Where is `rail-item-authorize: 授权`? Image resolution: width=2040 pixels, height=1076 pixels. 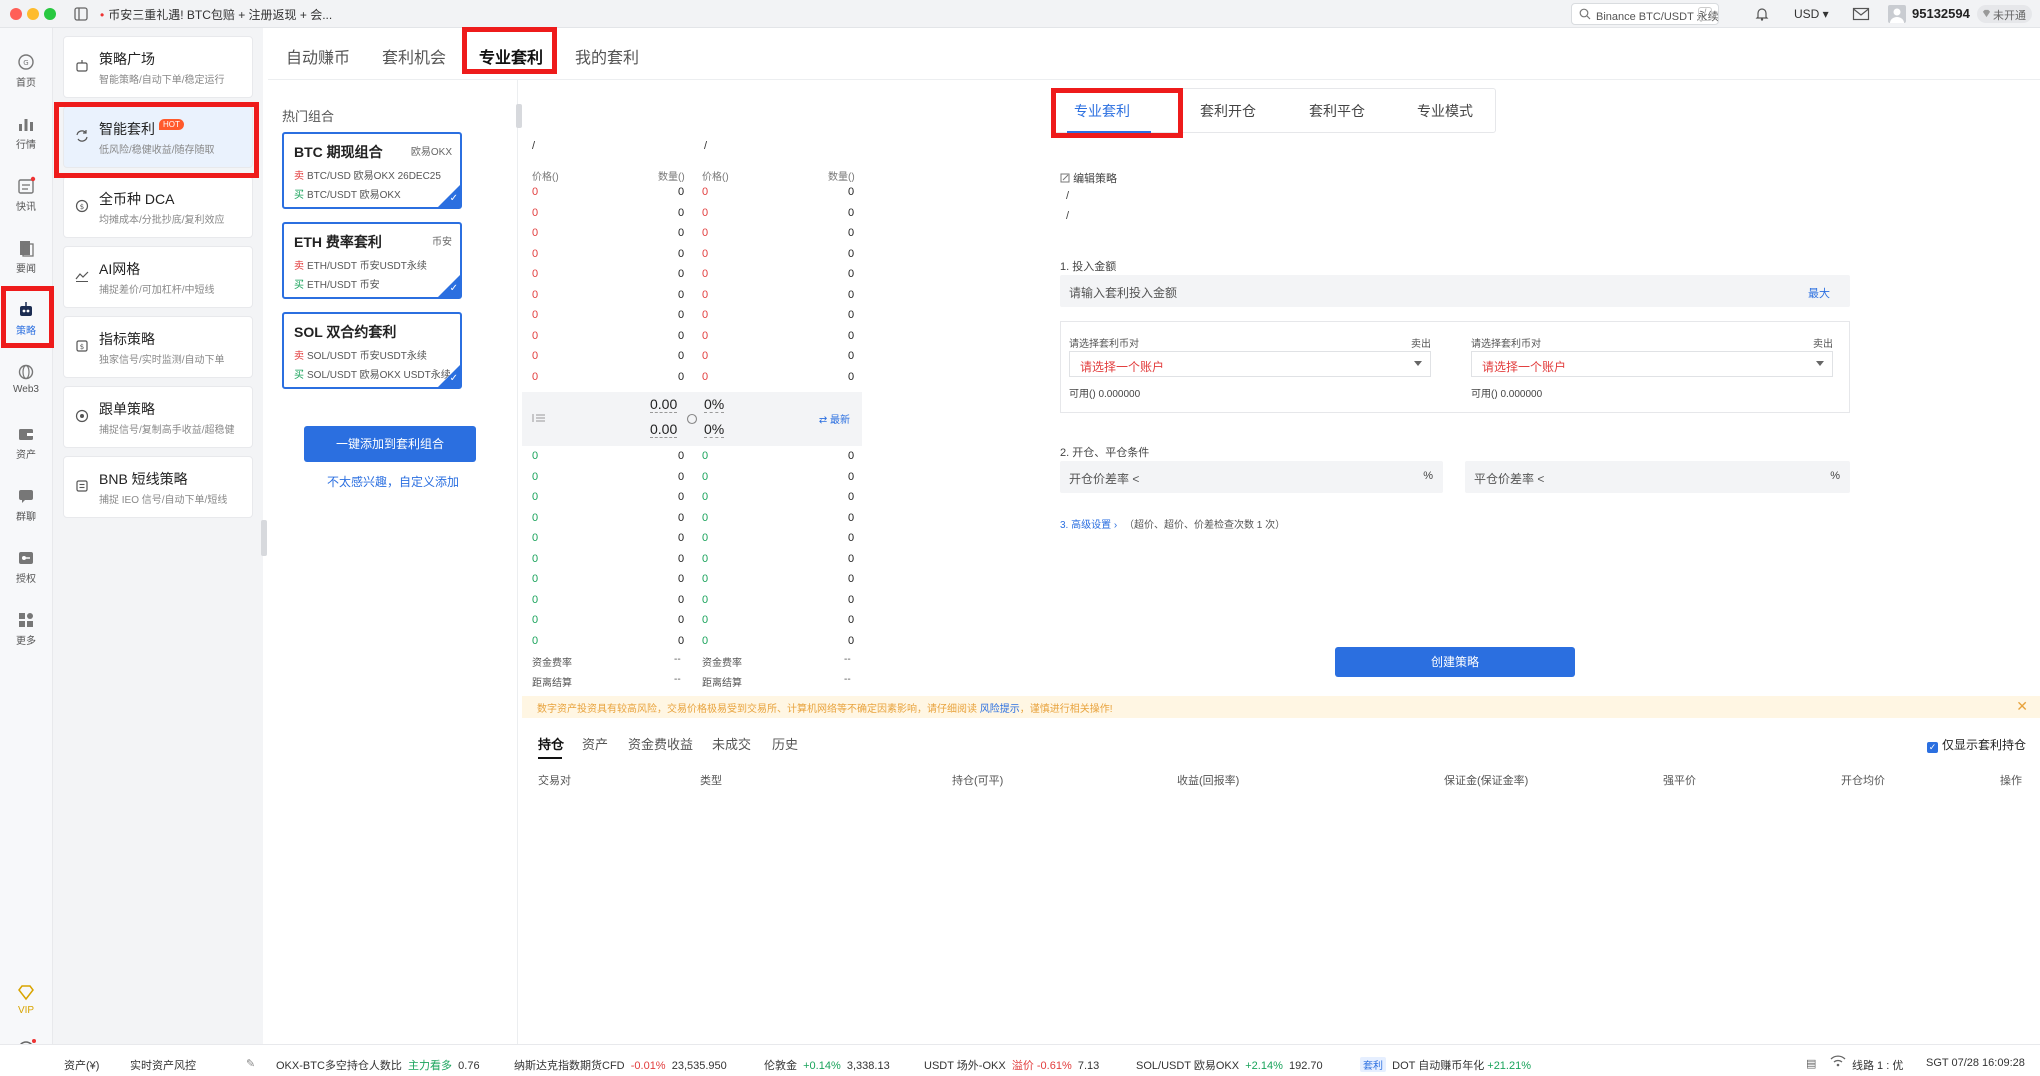
rail-item-authorize: 授权 is located at coordinates (26, 566).